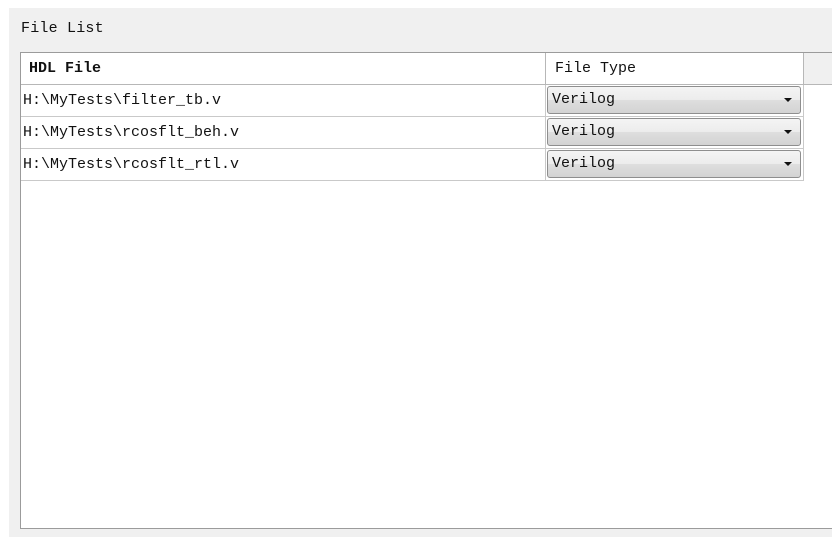 The height and width of the screenshot is (537, 832). What do you see at coordinates (283, 101) in the screenshot?
I see `hdl-file-cell: H:\MyTests\filter_tb.v` at bounding box center [283, 101].